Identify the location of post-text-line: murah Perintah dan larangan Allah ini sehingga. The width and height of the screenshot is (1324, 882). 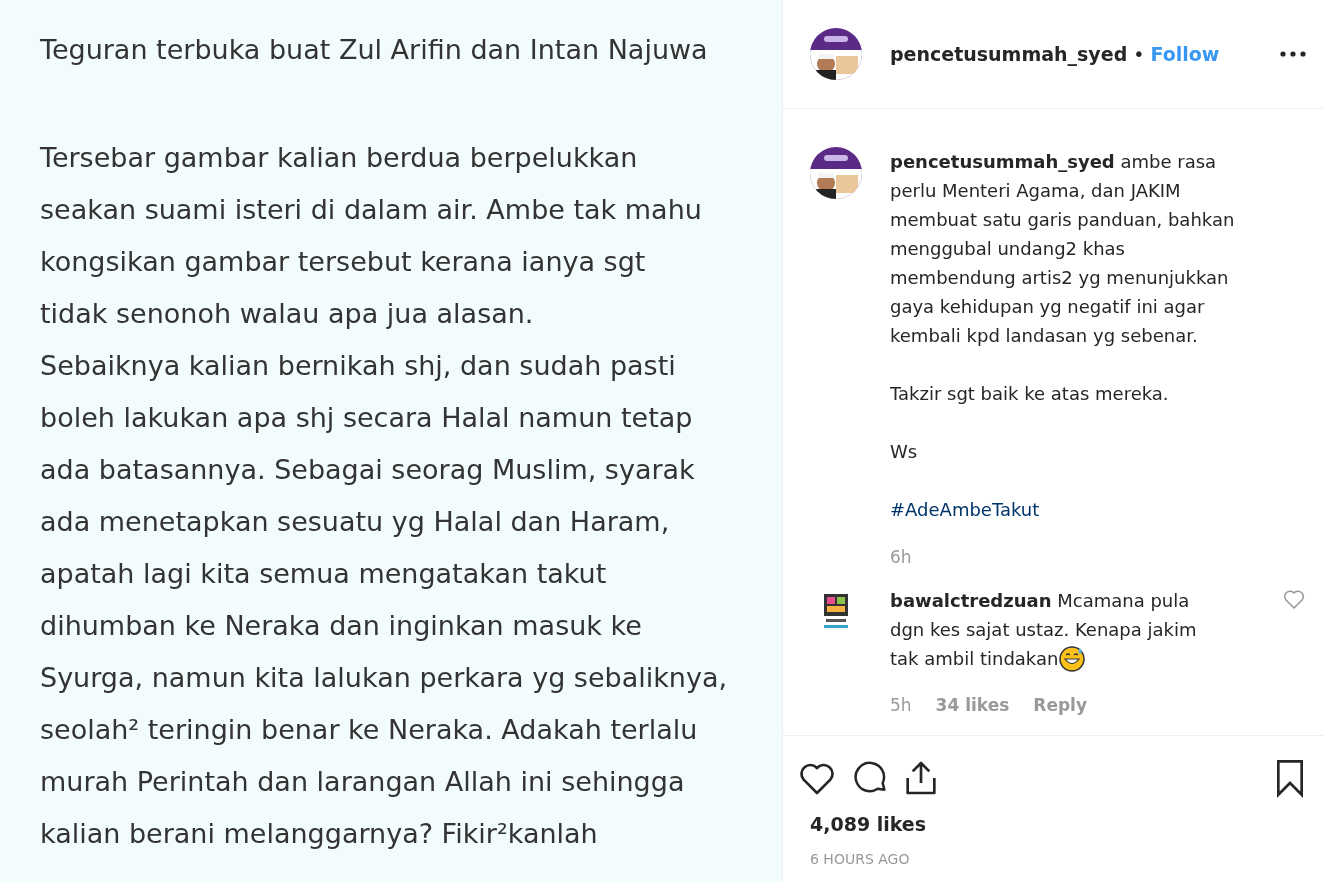
(362, 782).